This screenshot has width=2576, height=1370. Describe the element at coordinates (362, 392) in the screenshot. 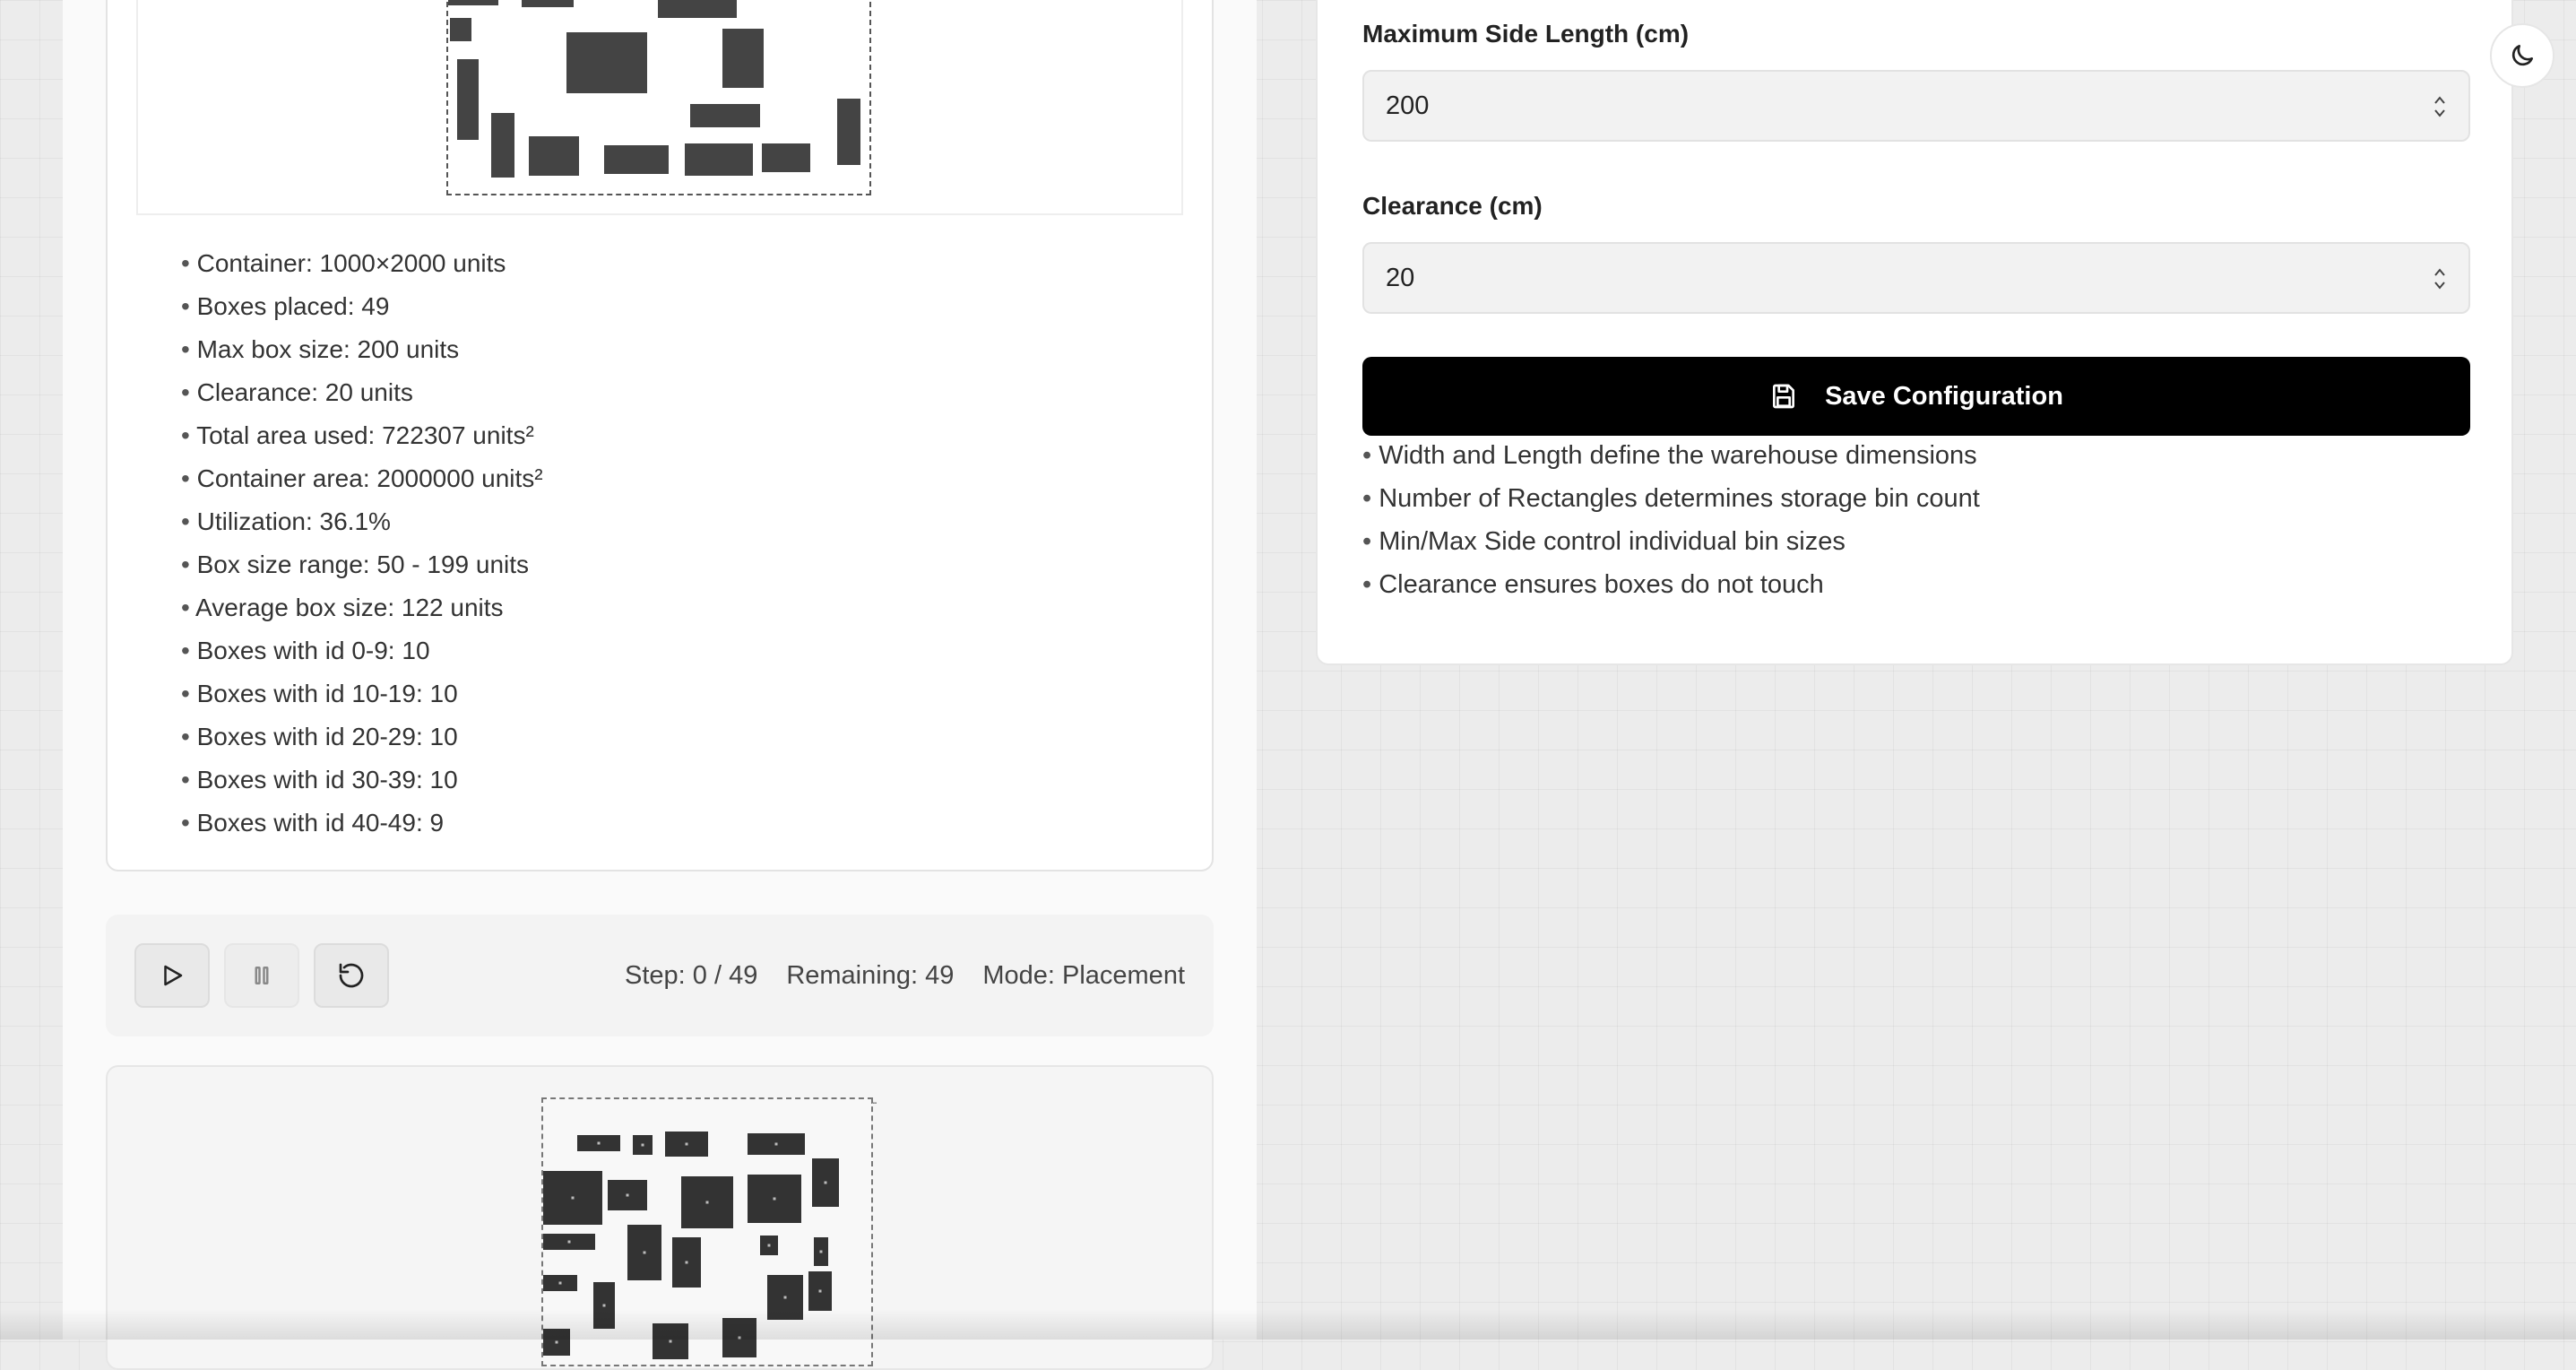

I see `stat-clearance: Clearance: 20 units` at that location.